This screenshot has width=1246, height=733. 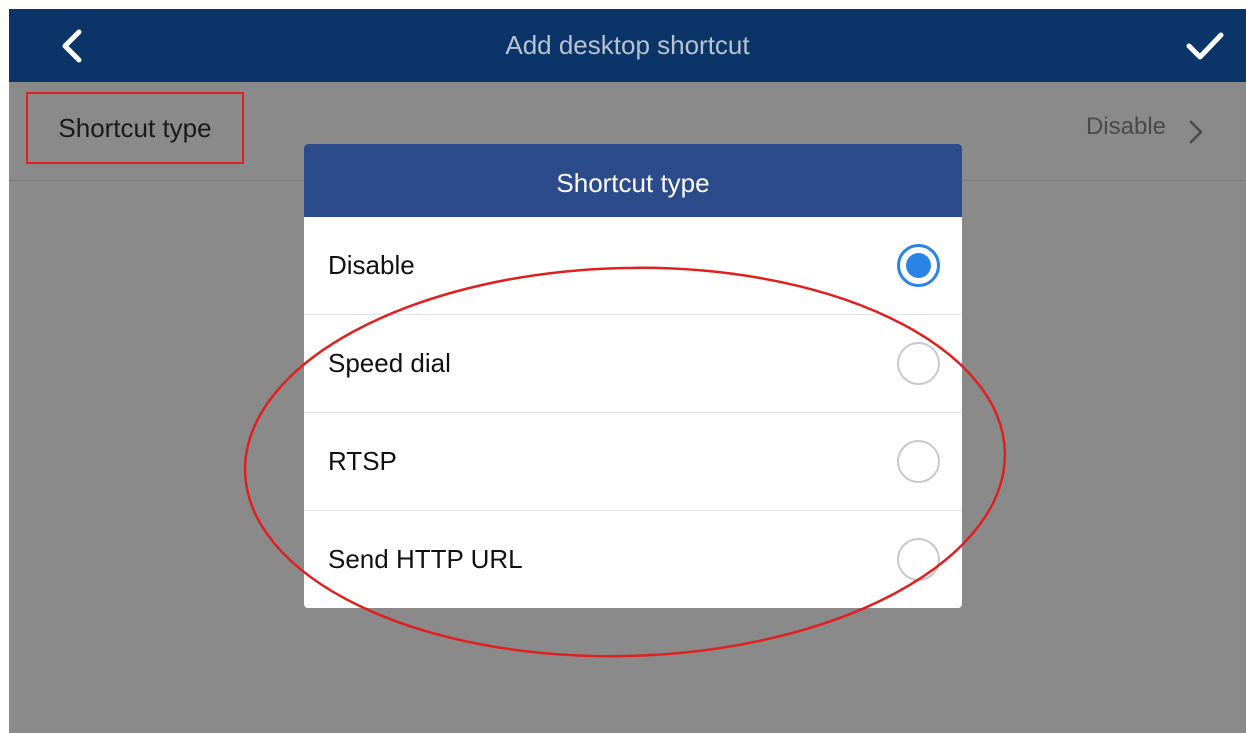 I want to click on page-title: Add desktop shortcut, so click(x=627, y=45).